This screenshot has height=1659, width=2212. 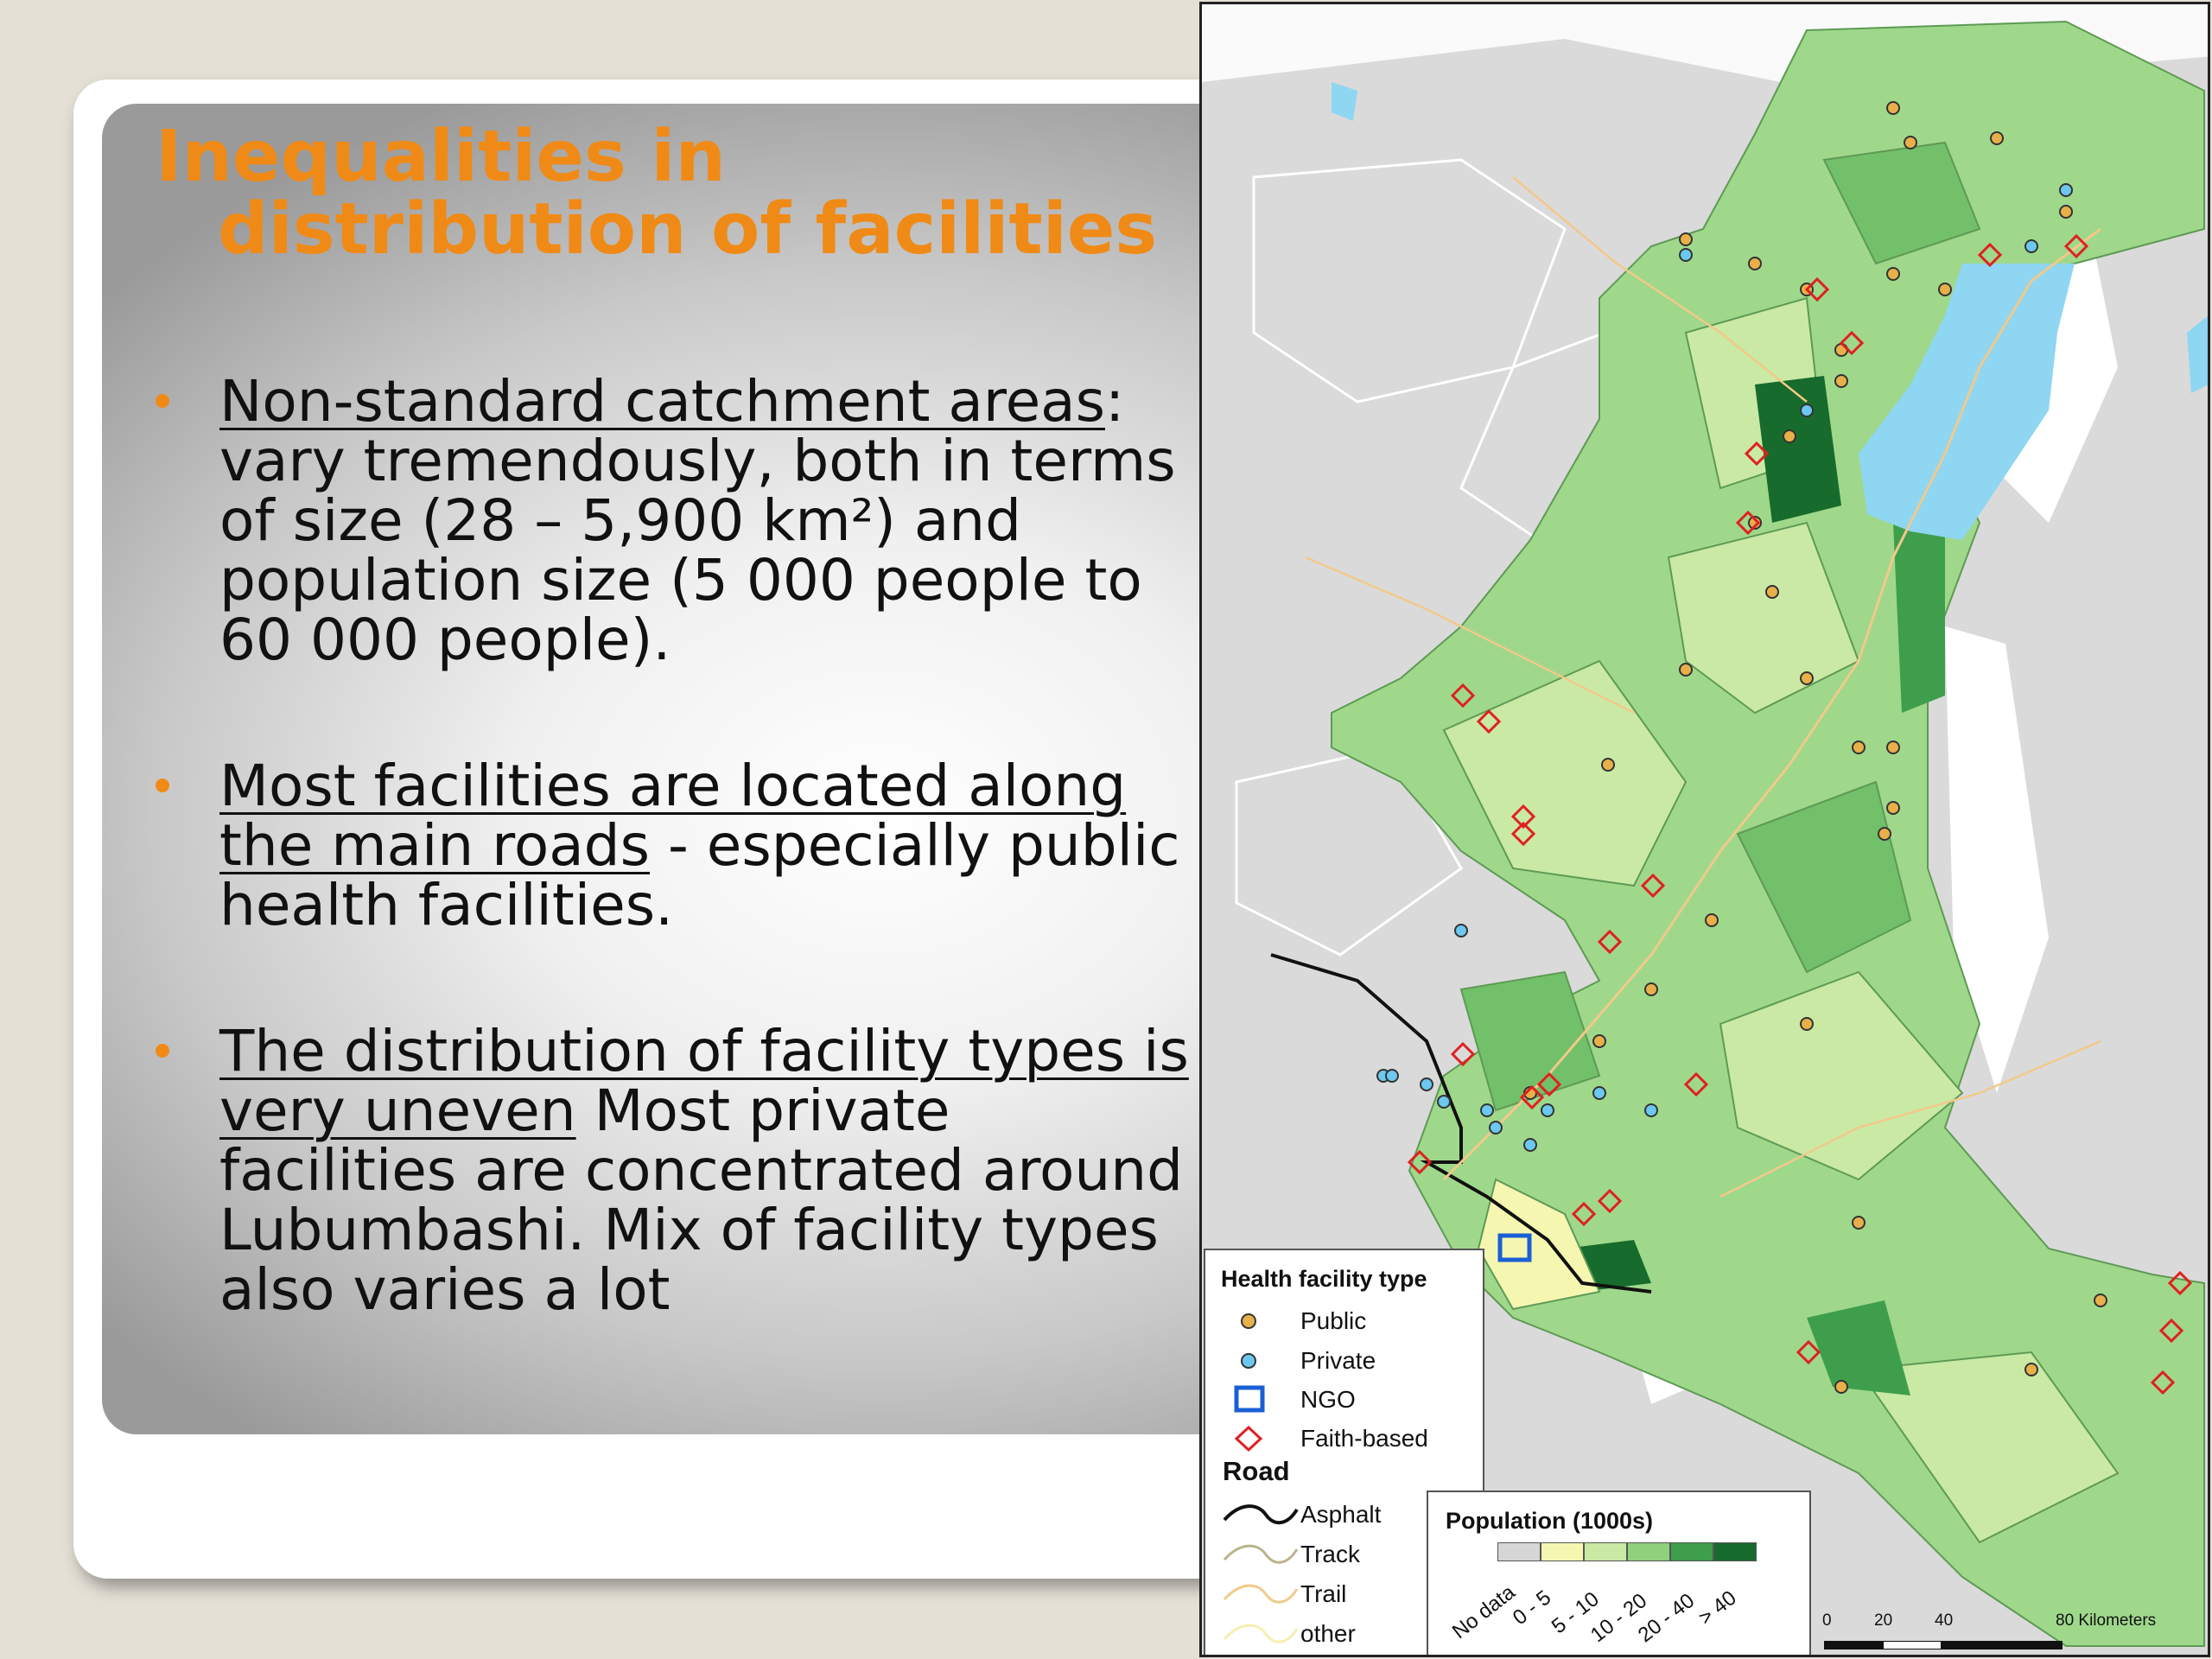 I want to click on legend-label: Trail, so click(x=1323, y=1593).